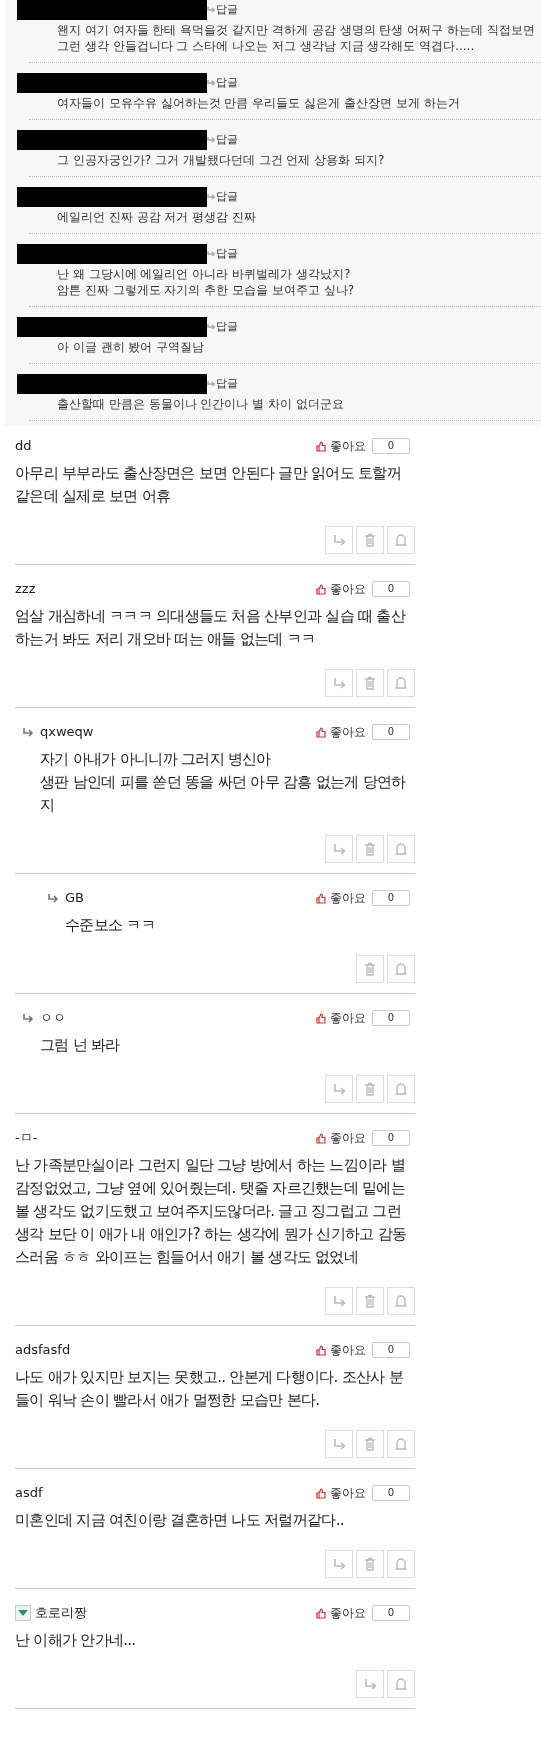  Describe the element at coordinates (80, 1045) in the screenshot. I see `comment-text: 그럼 넌 봐라` at that location.